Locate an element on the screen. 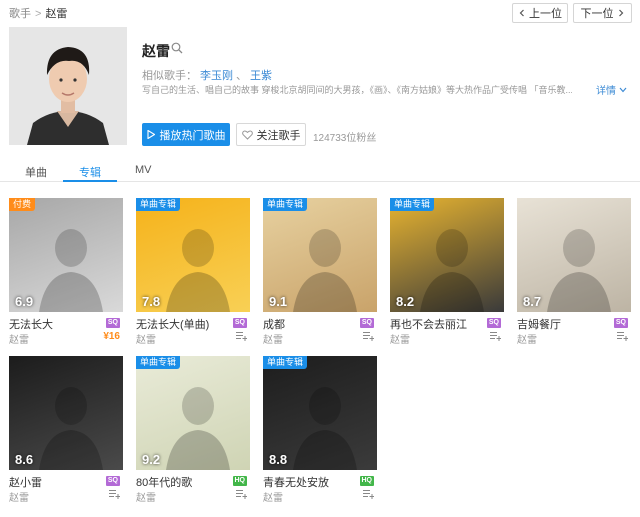 This screenshot has width=640, height=517. tab-bar: 单曲 专辑 MV is located at coordinates (320, 171).